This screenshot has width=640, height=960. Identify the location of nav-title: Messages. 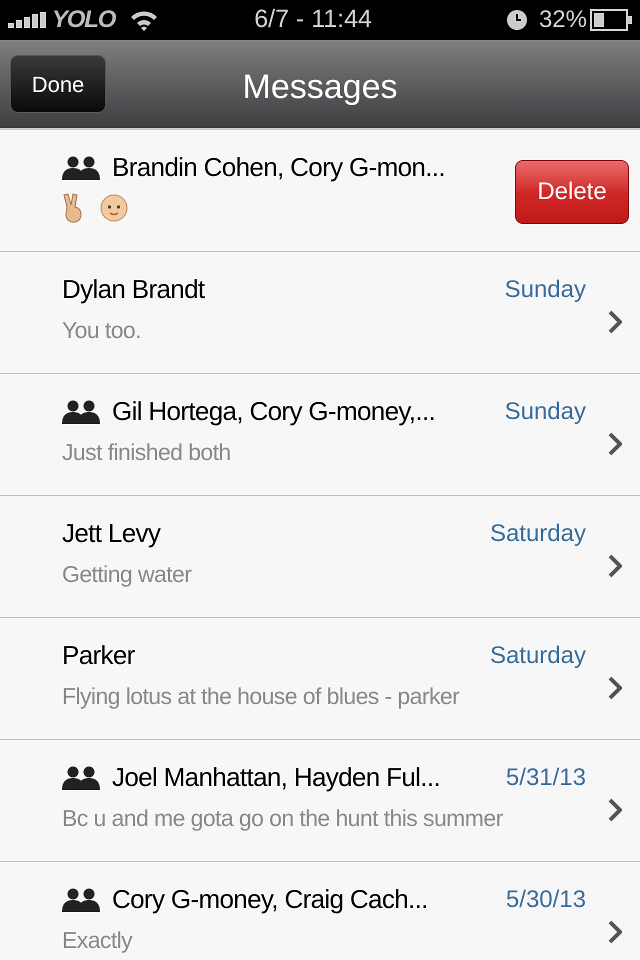
(320, 87).